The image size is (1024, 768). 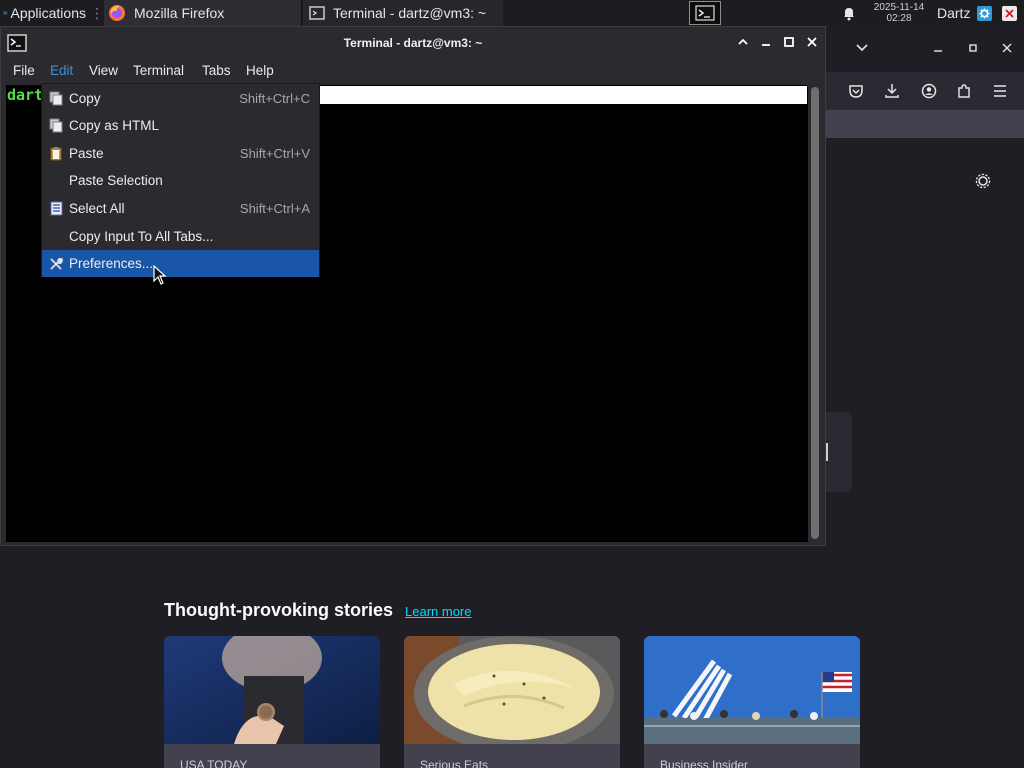 I want to click on menu-item-label: Paste, so click(x=86, y=153).